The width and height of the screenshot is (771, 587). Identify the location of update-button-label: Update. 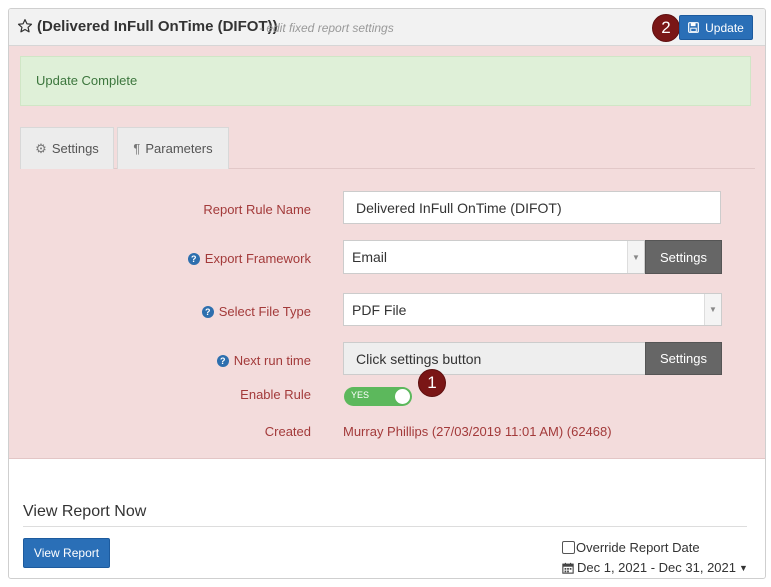
(724, 27).